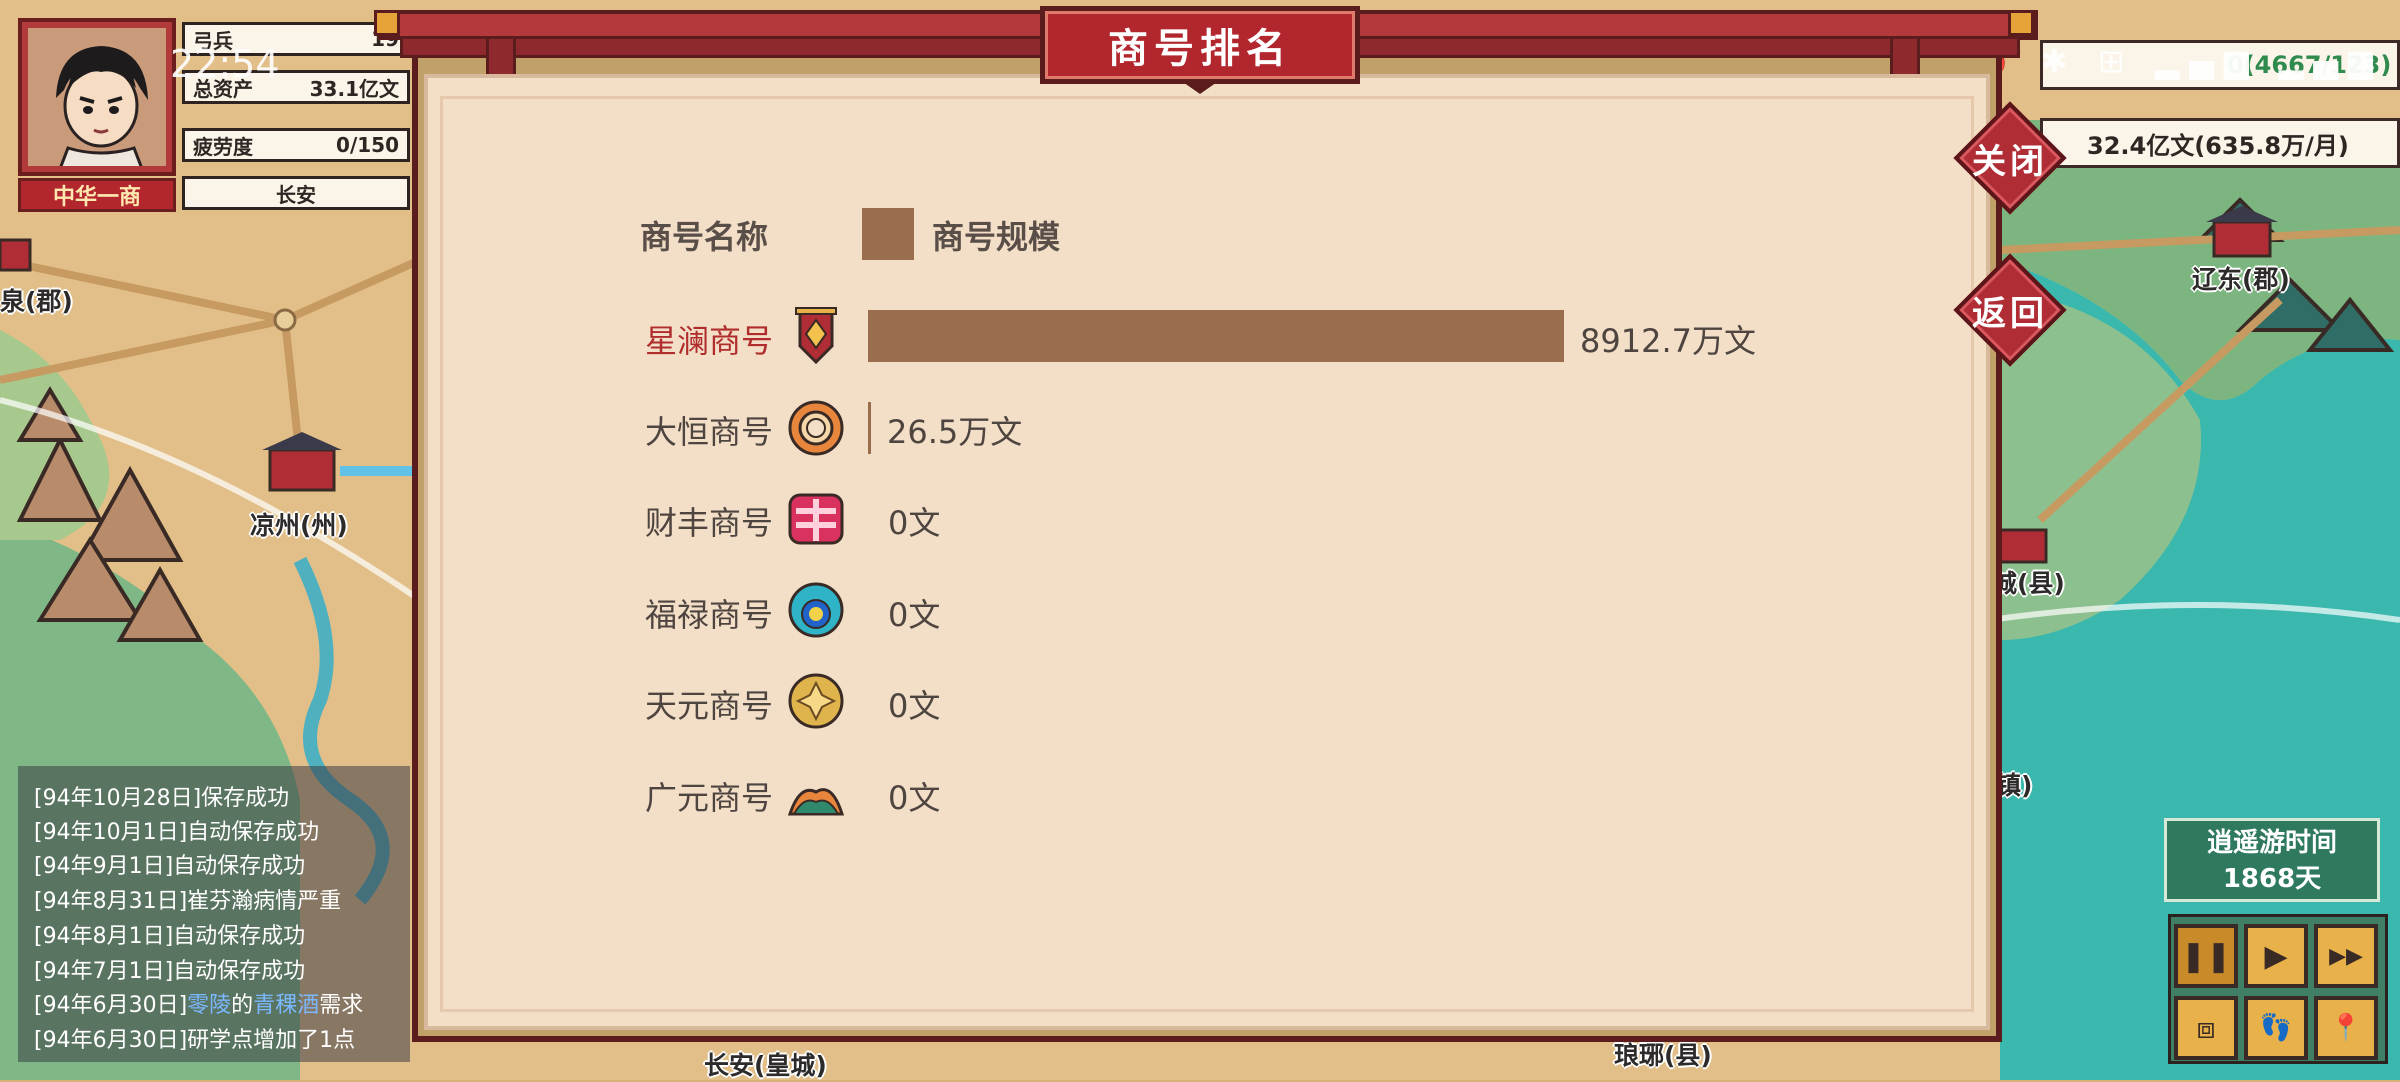 The height and width of the screenshot is (1082, 2400). What do you see at coordinates (170, 936) in the screenshot?
I see `log-line-5: [94年8月1日]自动保存成功` at bounding box center [170, 936].